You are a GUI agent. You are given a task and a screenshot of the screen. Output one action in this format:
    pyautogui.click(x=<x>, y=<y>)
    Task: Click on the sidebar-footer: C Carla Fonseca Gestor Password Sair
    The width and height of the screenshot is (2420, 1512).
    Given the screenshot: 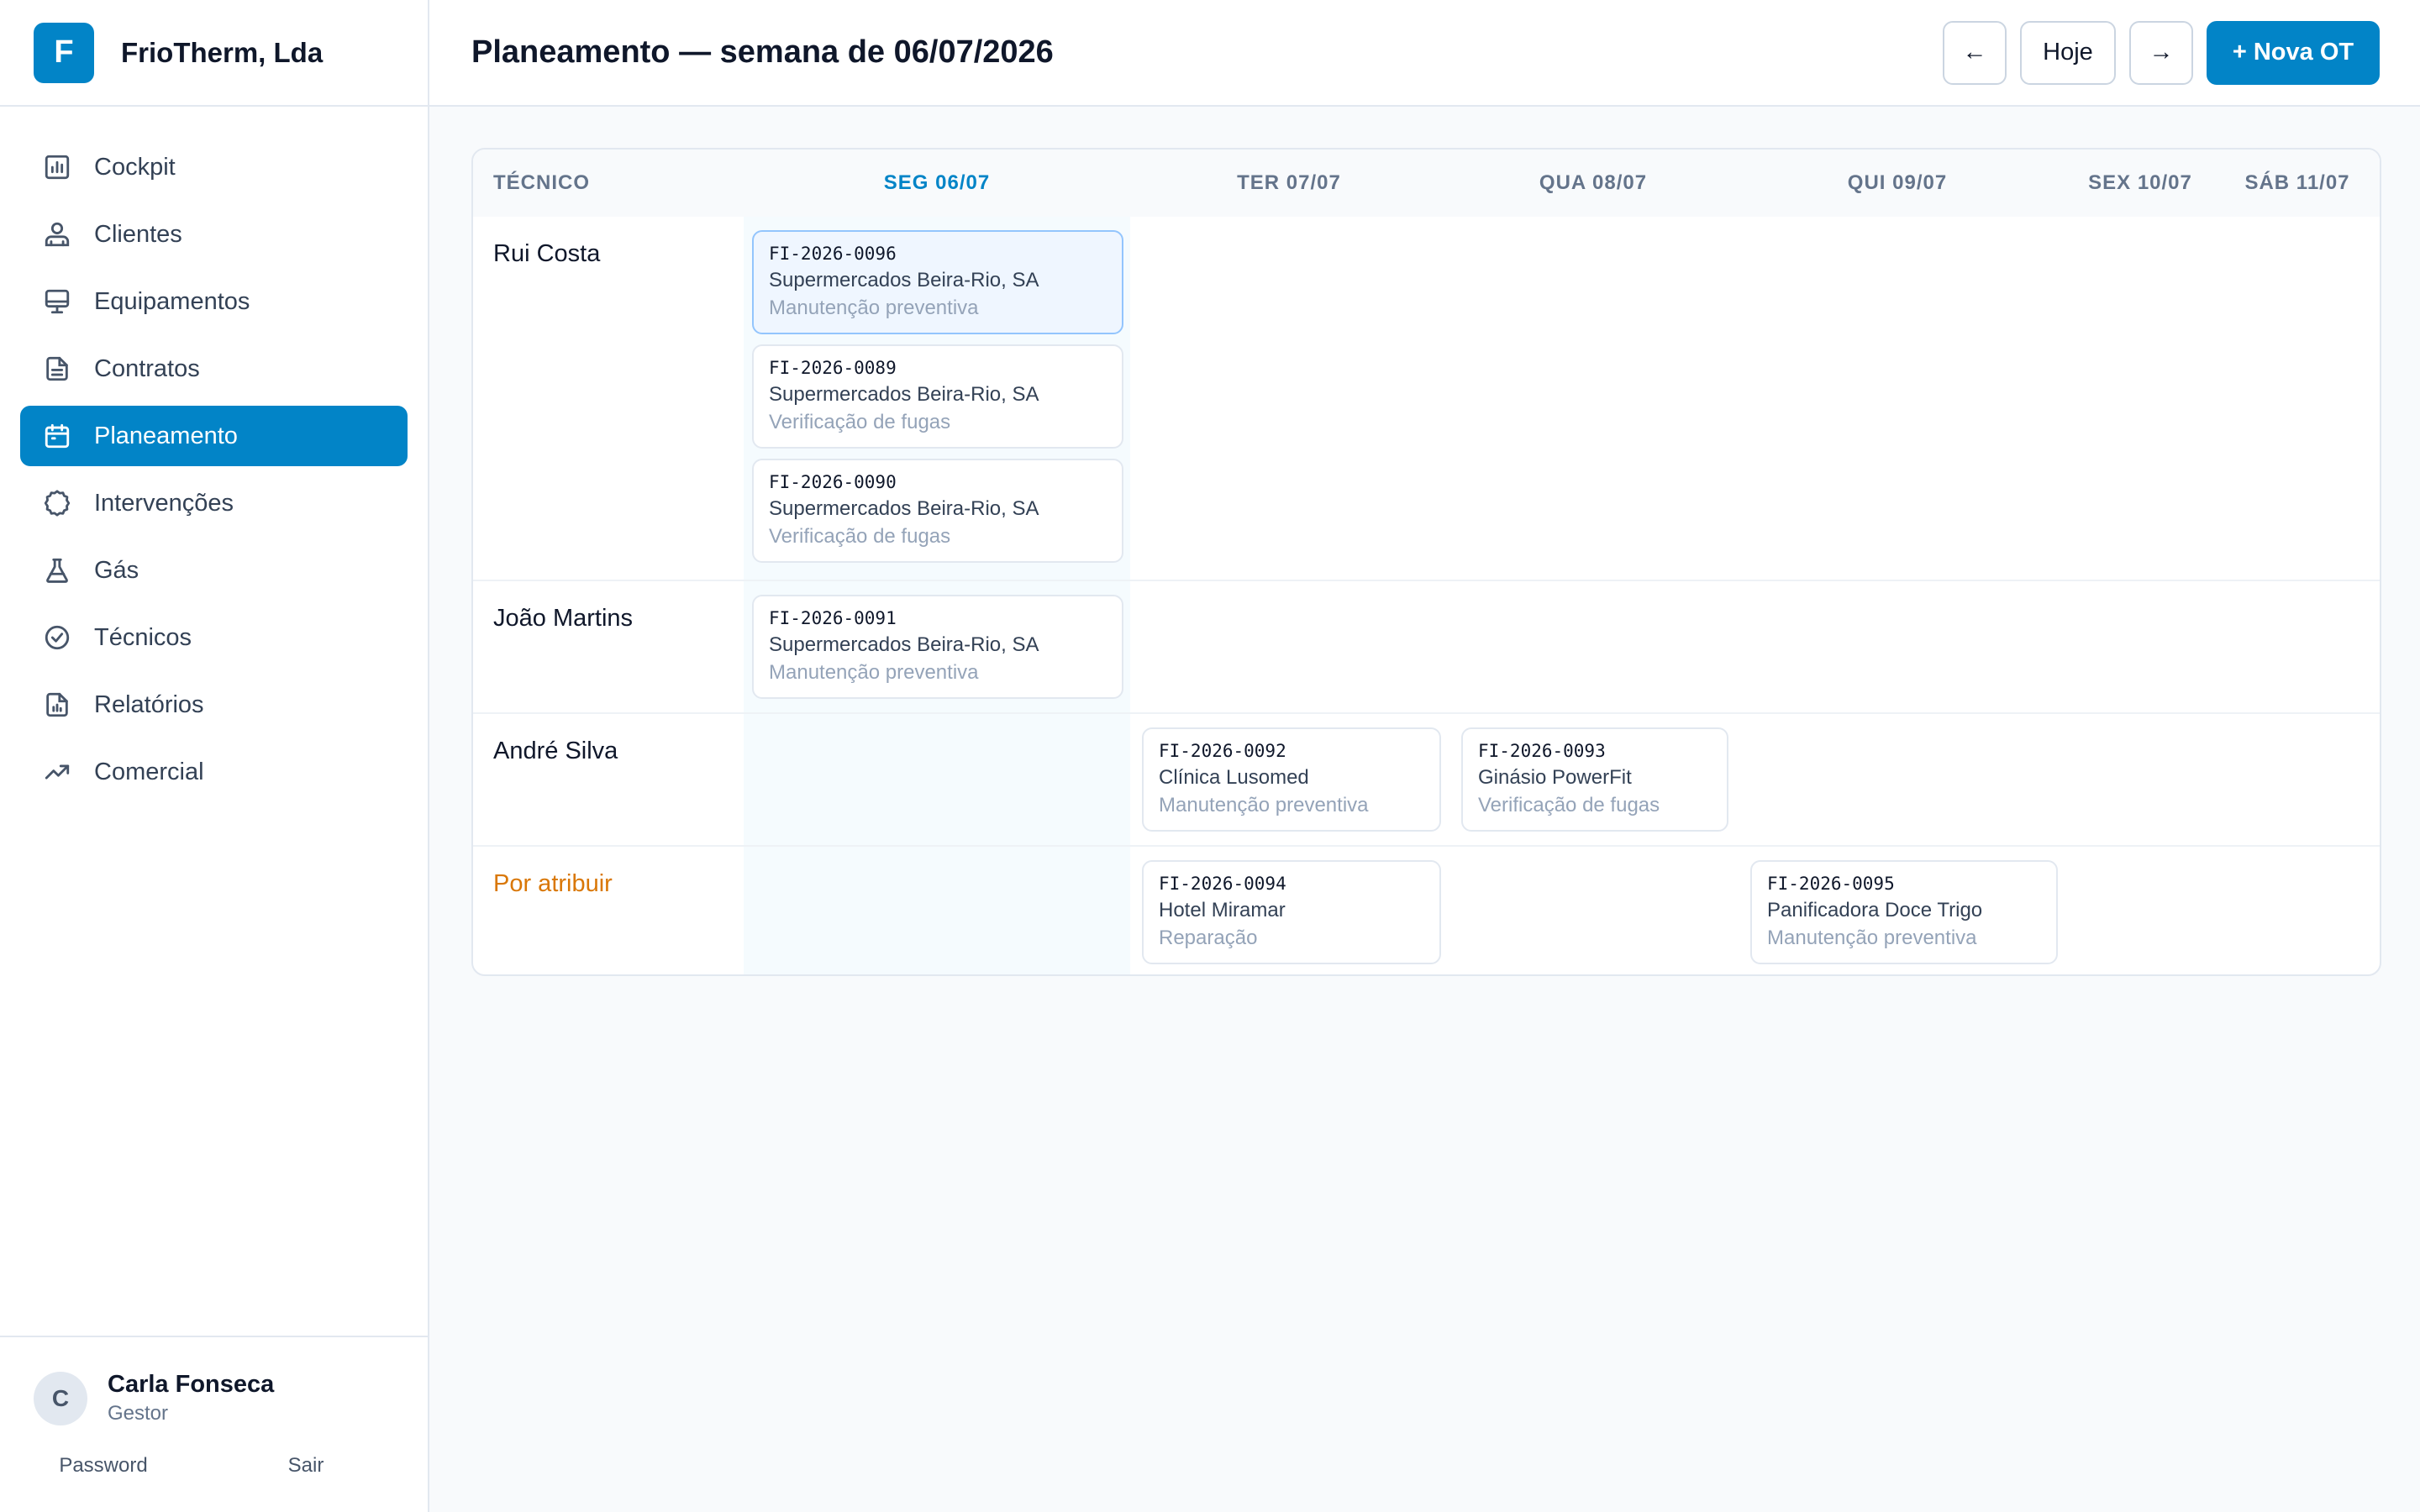 What is the action you would take?
    pyautogui.click(x=214, y=1424)
    